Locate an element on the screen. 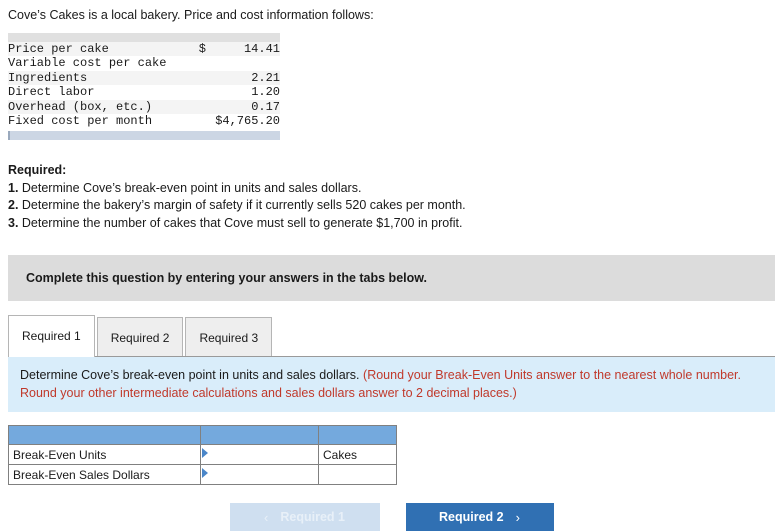 The width and height of the screenshot is (783, 531). previous-button-label: Required 1 is located at coordinates (312, 517).